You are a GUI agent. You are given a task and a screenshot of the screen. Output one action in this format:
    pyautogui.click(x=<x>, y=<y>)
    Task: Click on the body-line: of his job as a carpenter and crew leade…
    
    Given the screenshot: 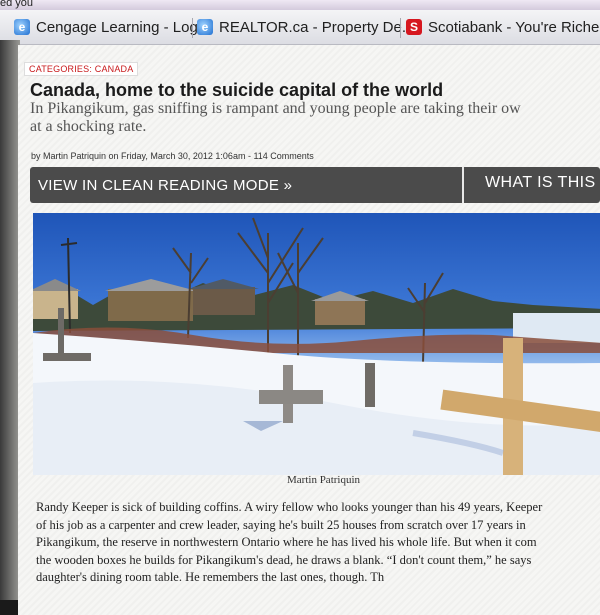 What is the action you would take?
    pyautogui.click(x=281, y=524)
    